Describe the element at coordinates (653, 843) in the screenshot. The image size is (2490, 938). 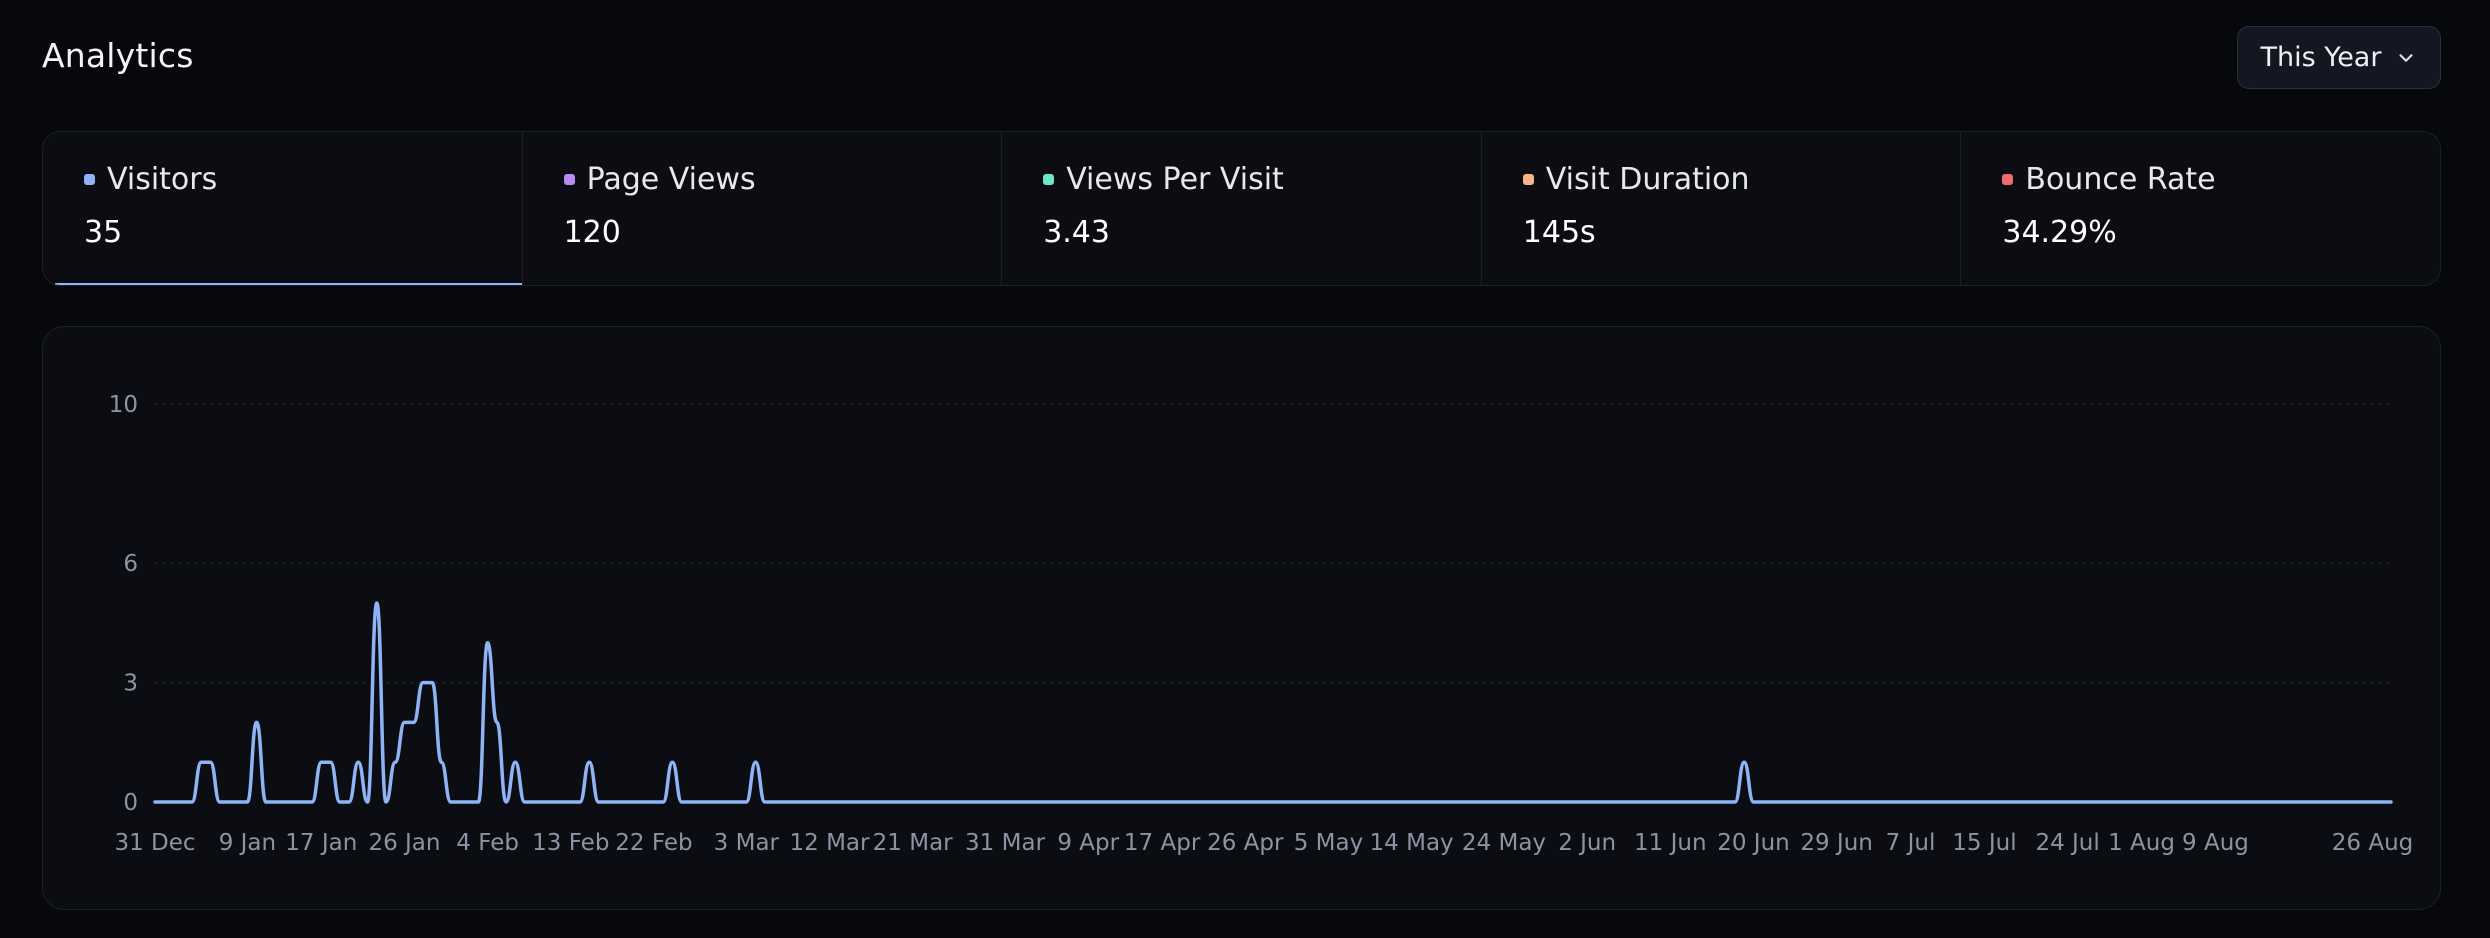
I see `x-tick-label: 22 Feb` at that location.